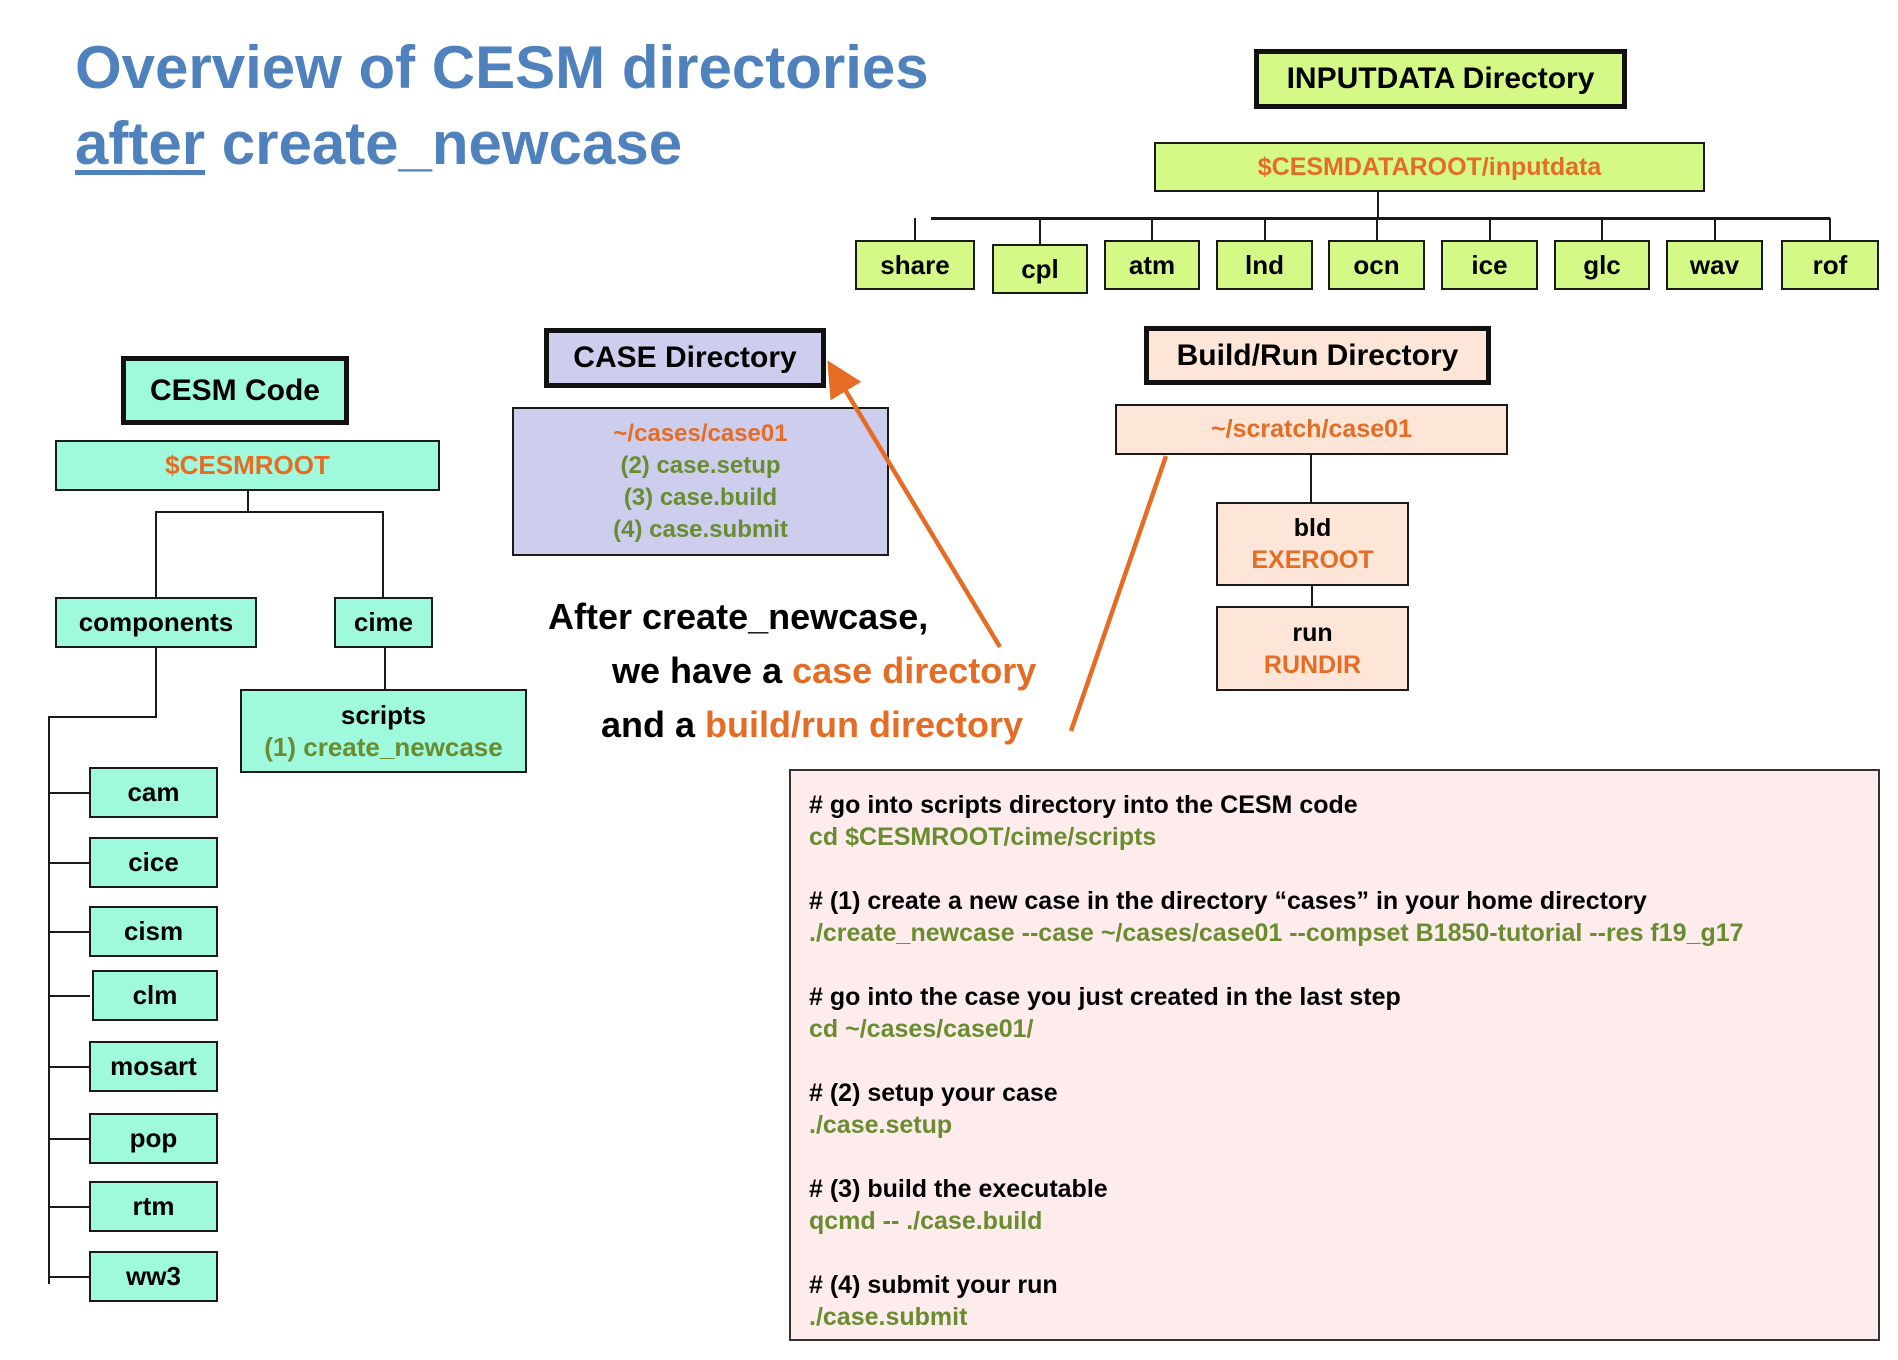 This screenshot has width=1898, height=1360. I want to click on case-step: (2) case.setup, so click(700, 465).